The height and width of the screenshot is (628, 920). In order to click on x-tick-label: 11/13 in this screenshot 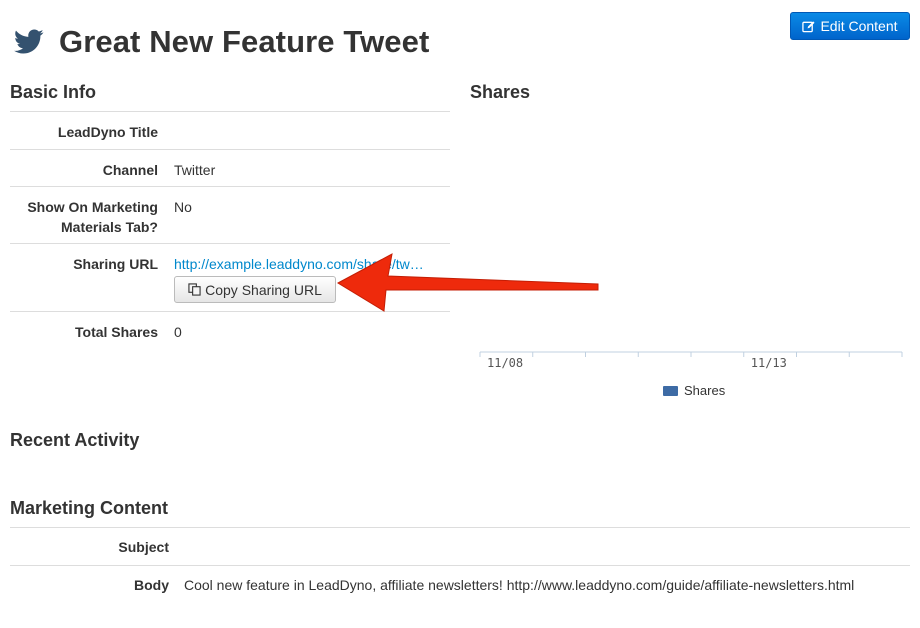, I will do `click(769, 363)`.